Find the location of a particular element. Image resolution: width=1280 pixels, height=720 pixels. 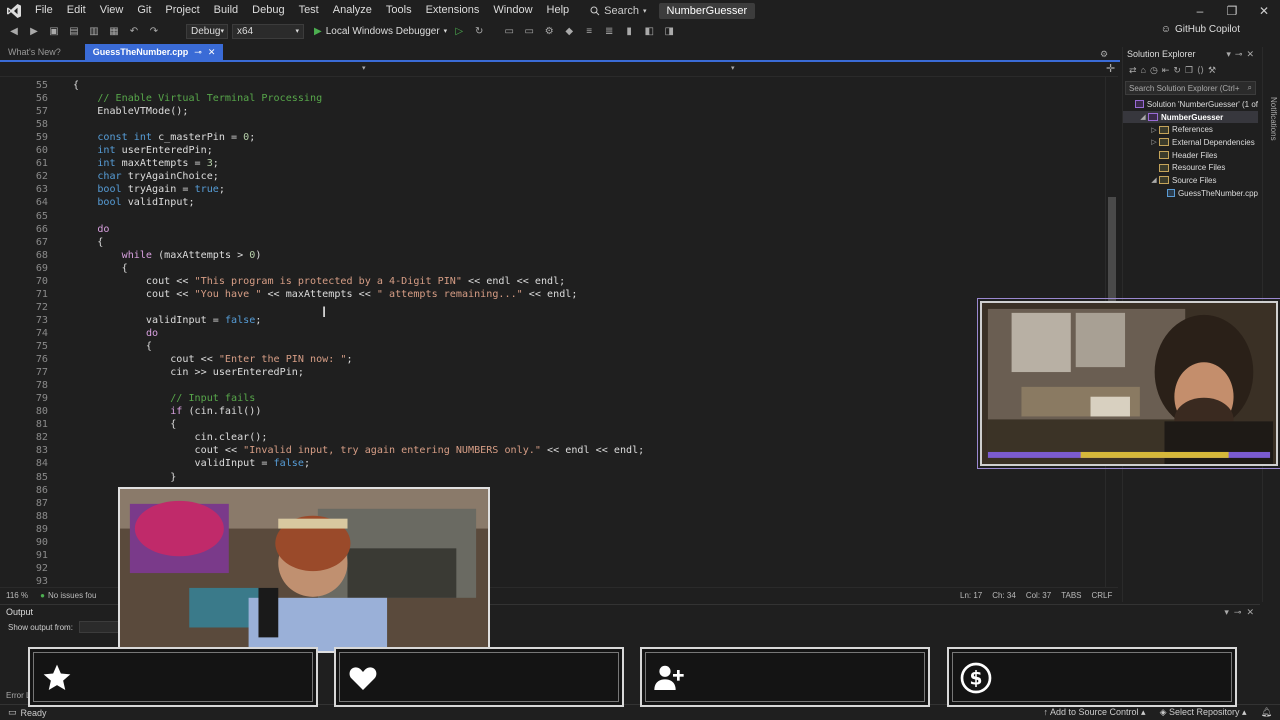

tab-whats-new: What's New? is located at coordinates (34, 52).